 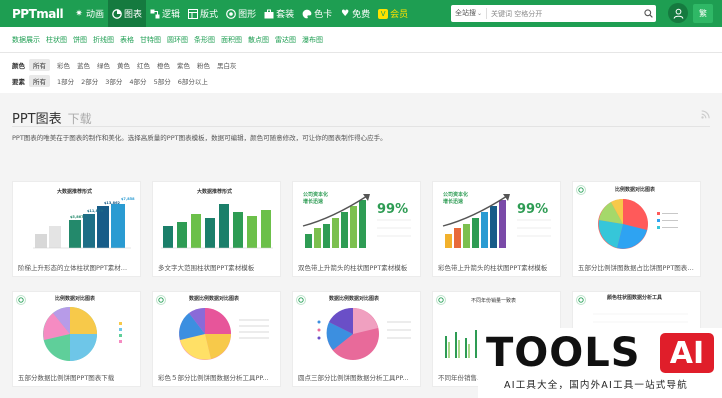 What do you see at coordinates (65, 81) in the screenshot?
I see `filter-option: 1部分` at bounding box center [65, 81].